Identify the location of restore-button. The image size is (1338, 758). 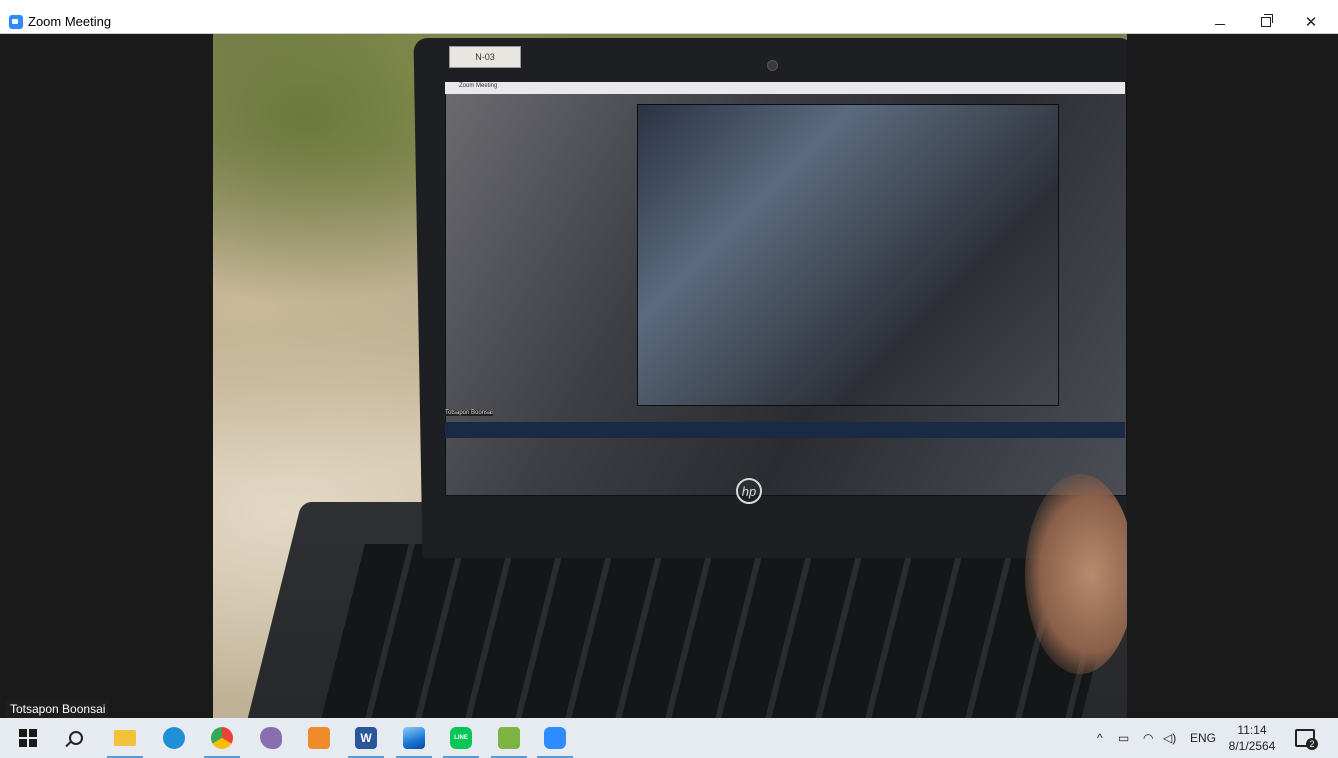
(1266, 22).